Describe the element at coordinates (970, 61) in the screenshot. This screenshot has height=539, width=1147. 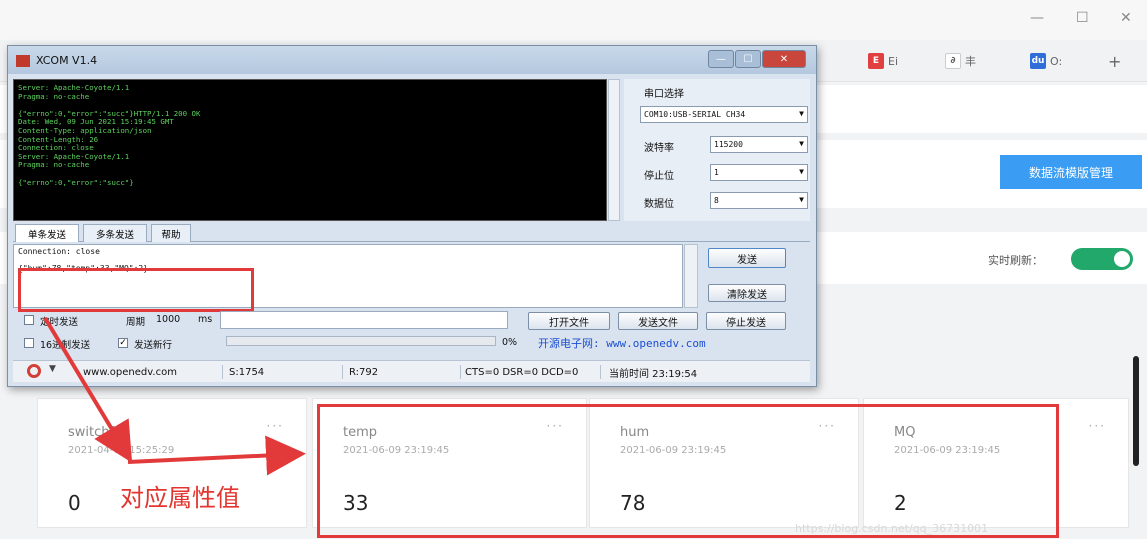
I see `tab-label: 丰` at that location.